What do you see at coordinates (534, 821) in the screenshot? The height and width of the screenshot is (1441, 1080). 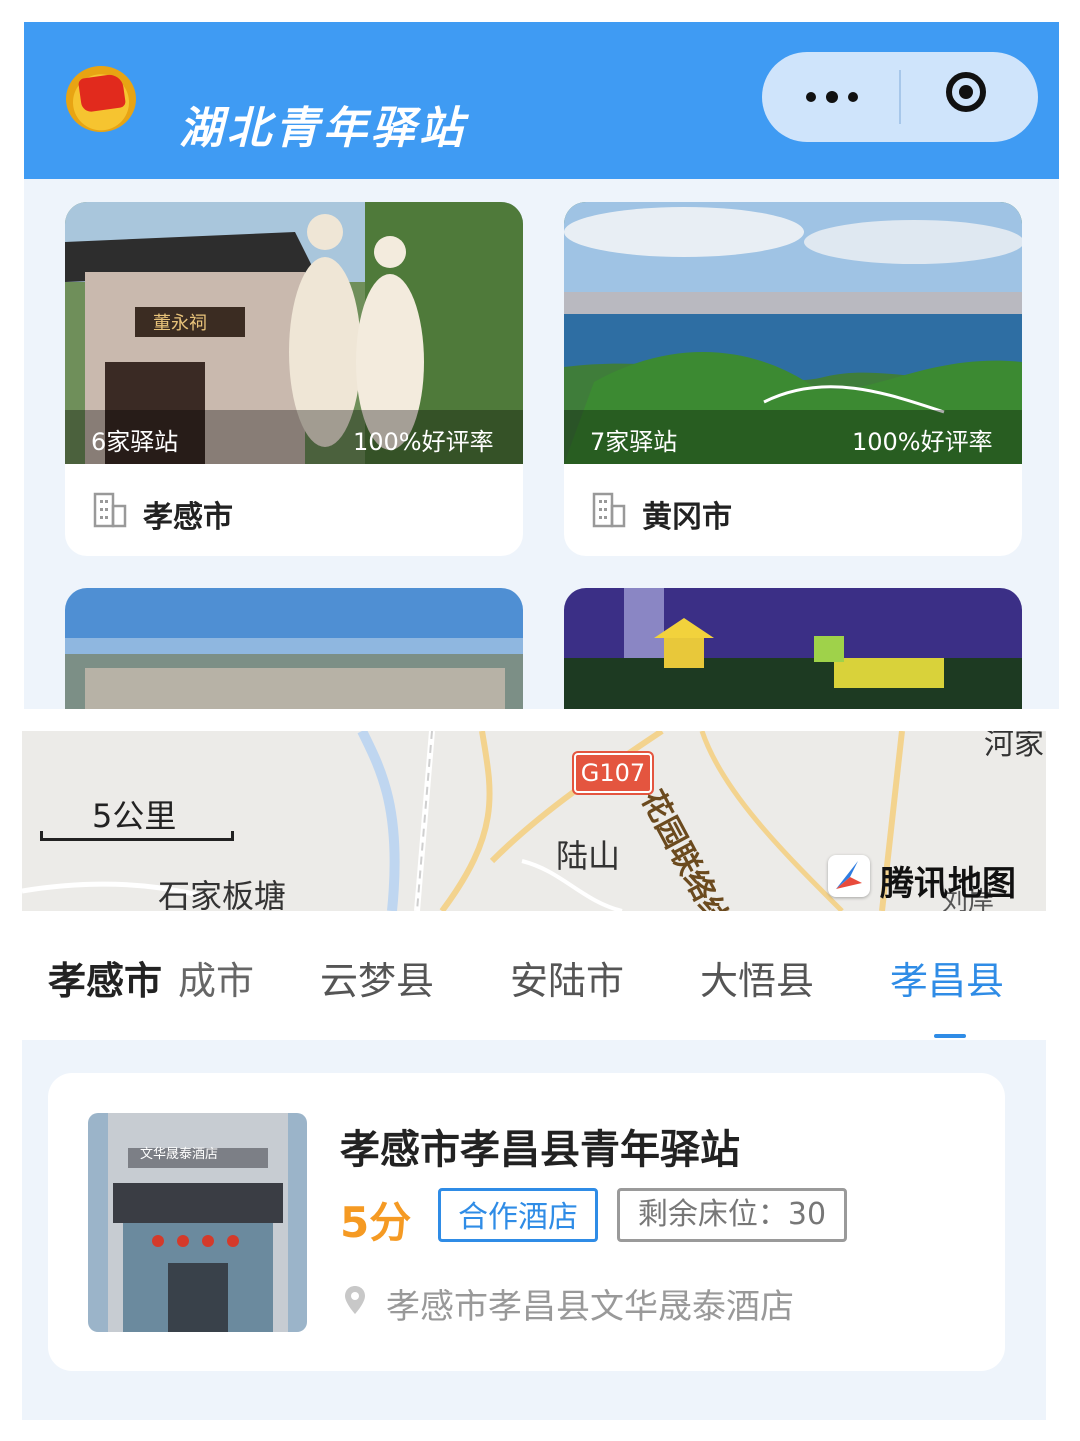 I see `map-view: 5公里 石家板塘 陆山 G107 花园联络线 河家 刘岸 腾讯地图` at bounding box center [534, 821].